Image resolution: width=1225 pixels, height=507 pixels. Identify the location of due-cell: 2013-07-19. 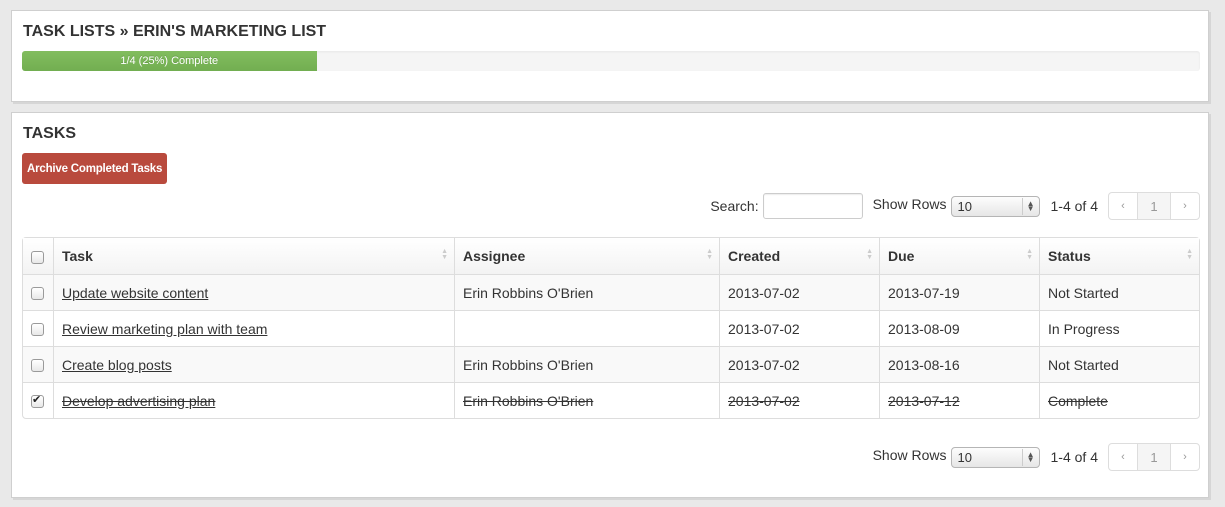
(959, 292).